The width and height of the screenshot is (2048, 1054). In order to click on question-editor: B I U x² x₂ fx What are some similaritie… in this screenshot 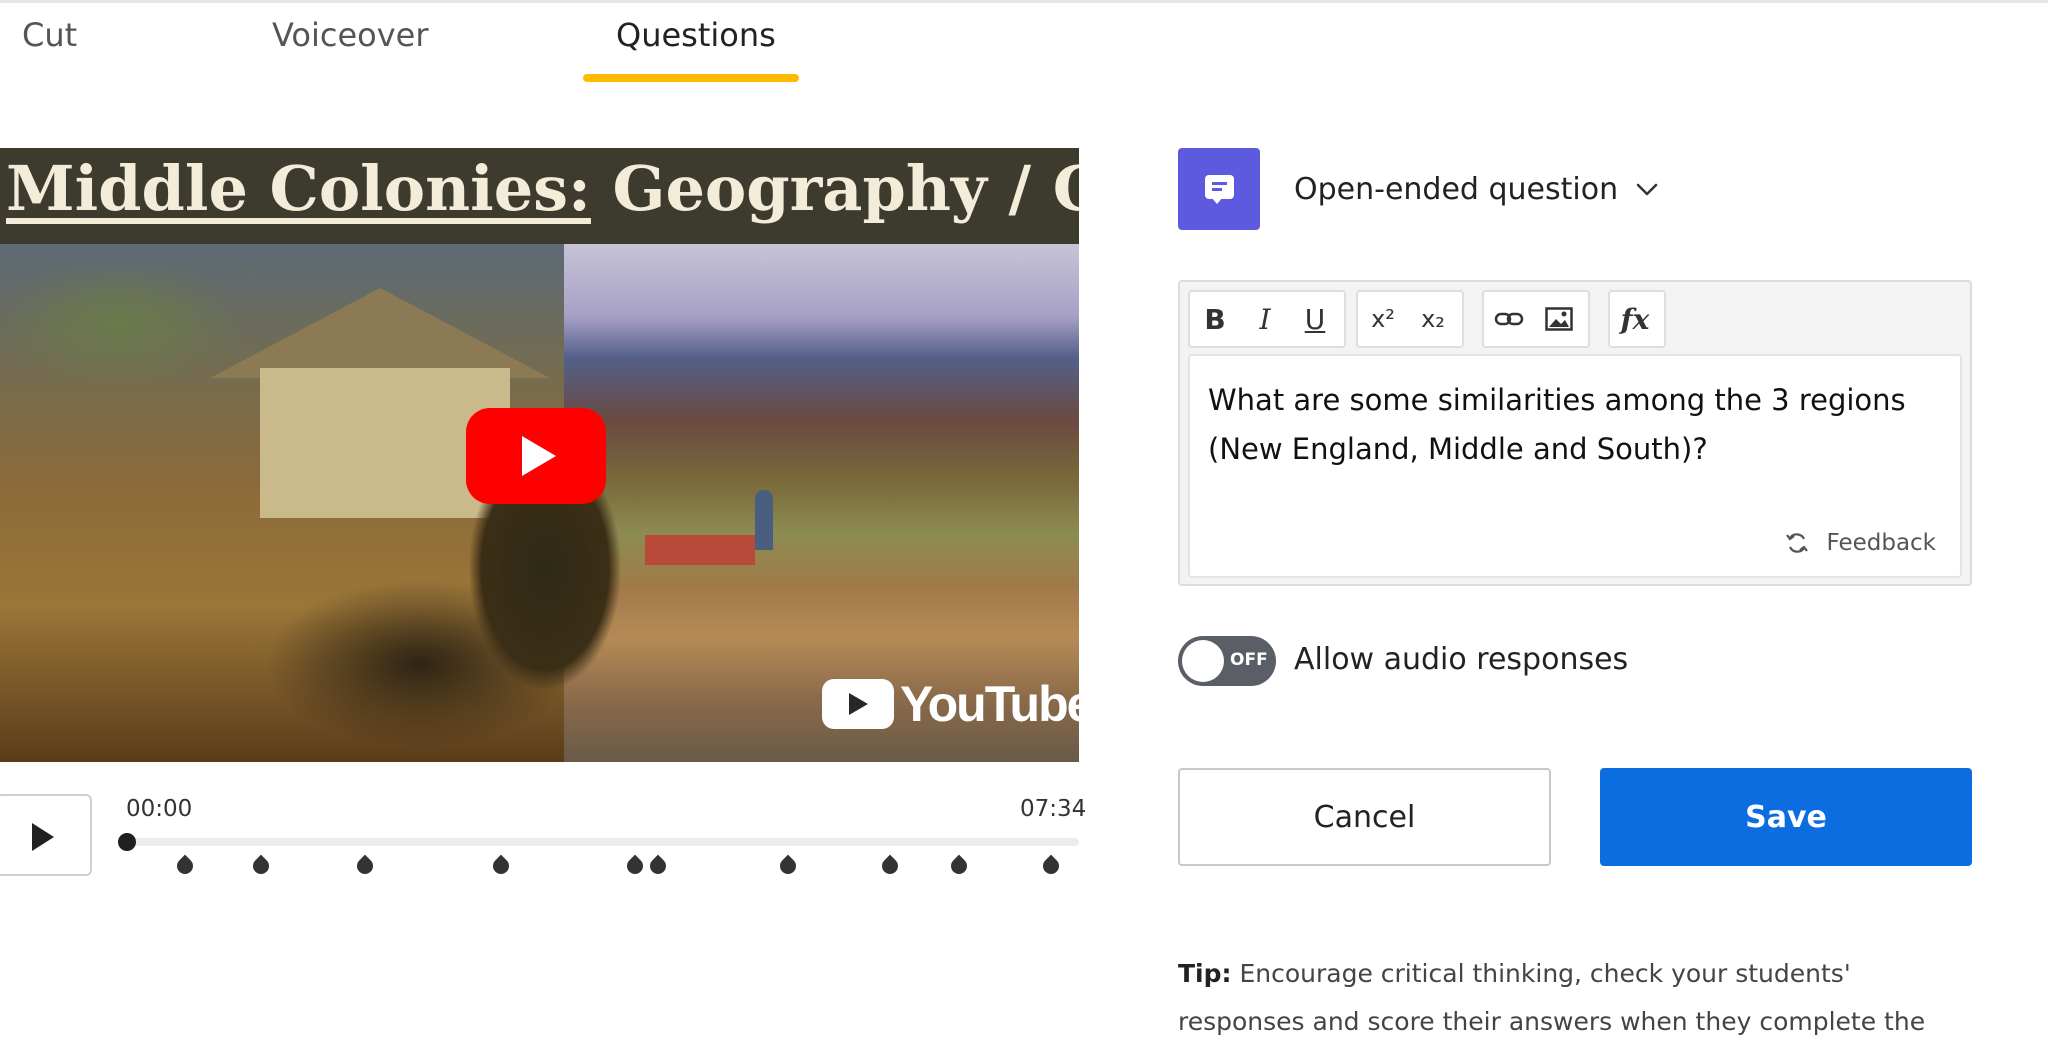, I will do `click(1575, 433)`.